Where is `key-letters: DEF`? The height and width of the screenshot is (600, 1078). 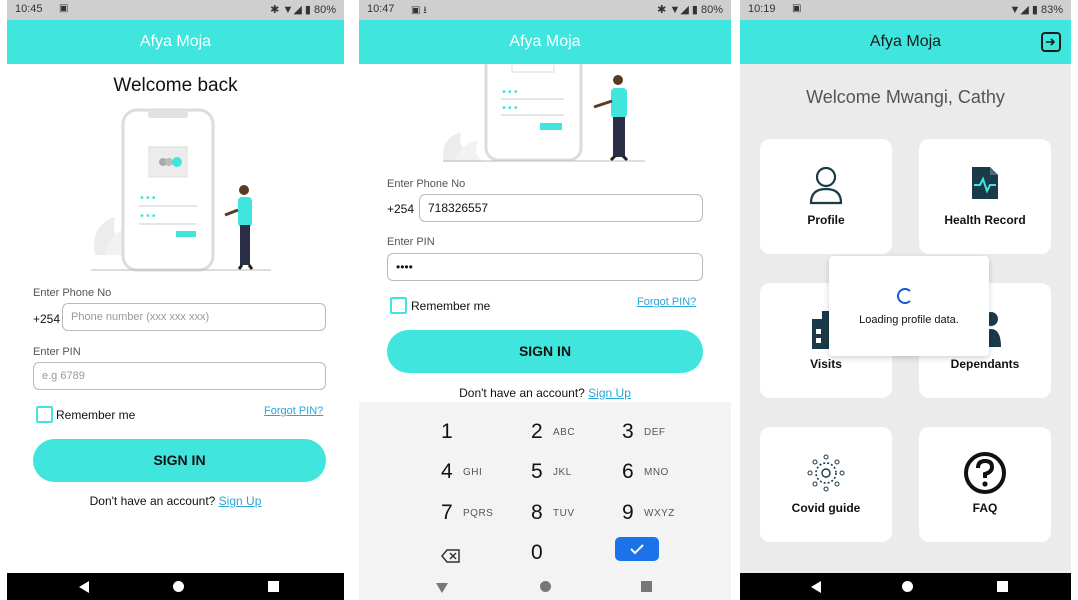
key-letters: DEF is located at coordinates (655, 432).